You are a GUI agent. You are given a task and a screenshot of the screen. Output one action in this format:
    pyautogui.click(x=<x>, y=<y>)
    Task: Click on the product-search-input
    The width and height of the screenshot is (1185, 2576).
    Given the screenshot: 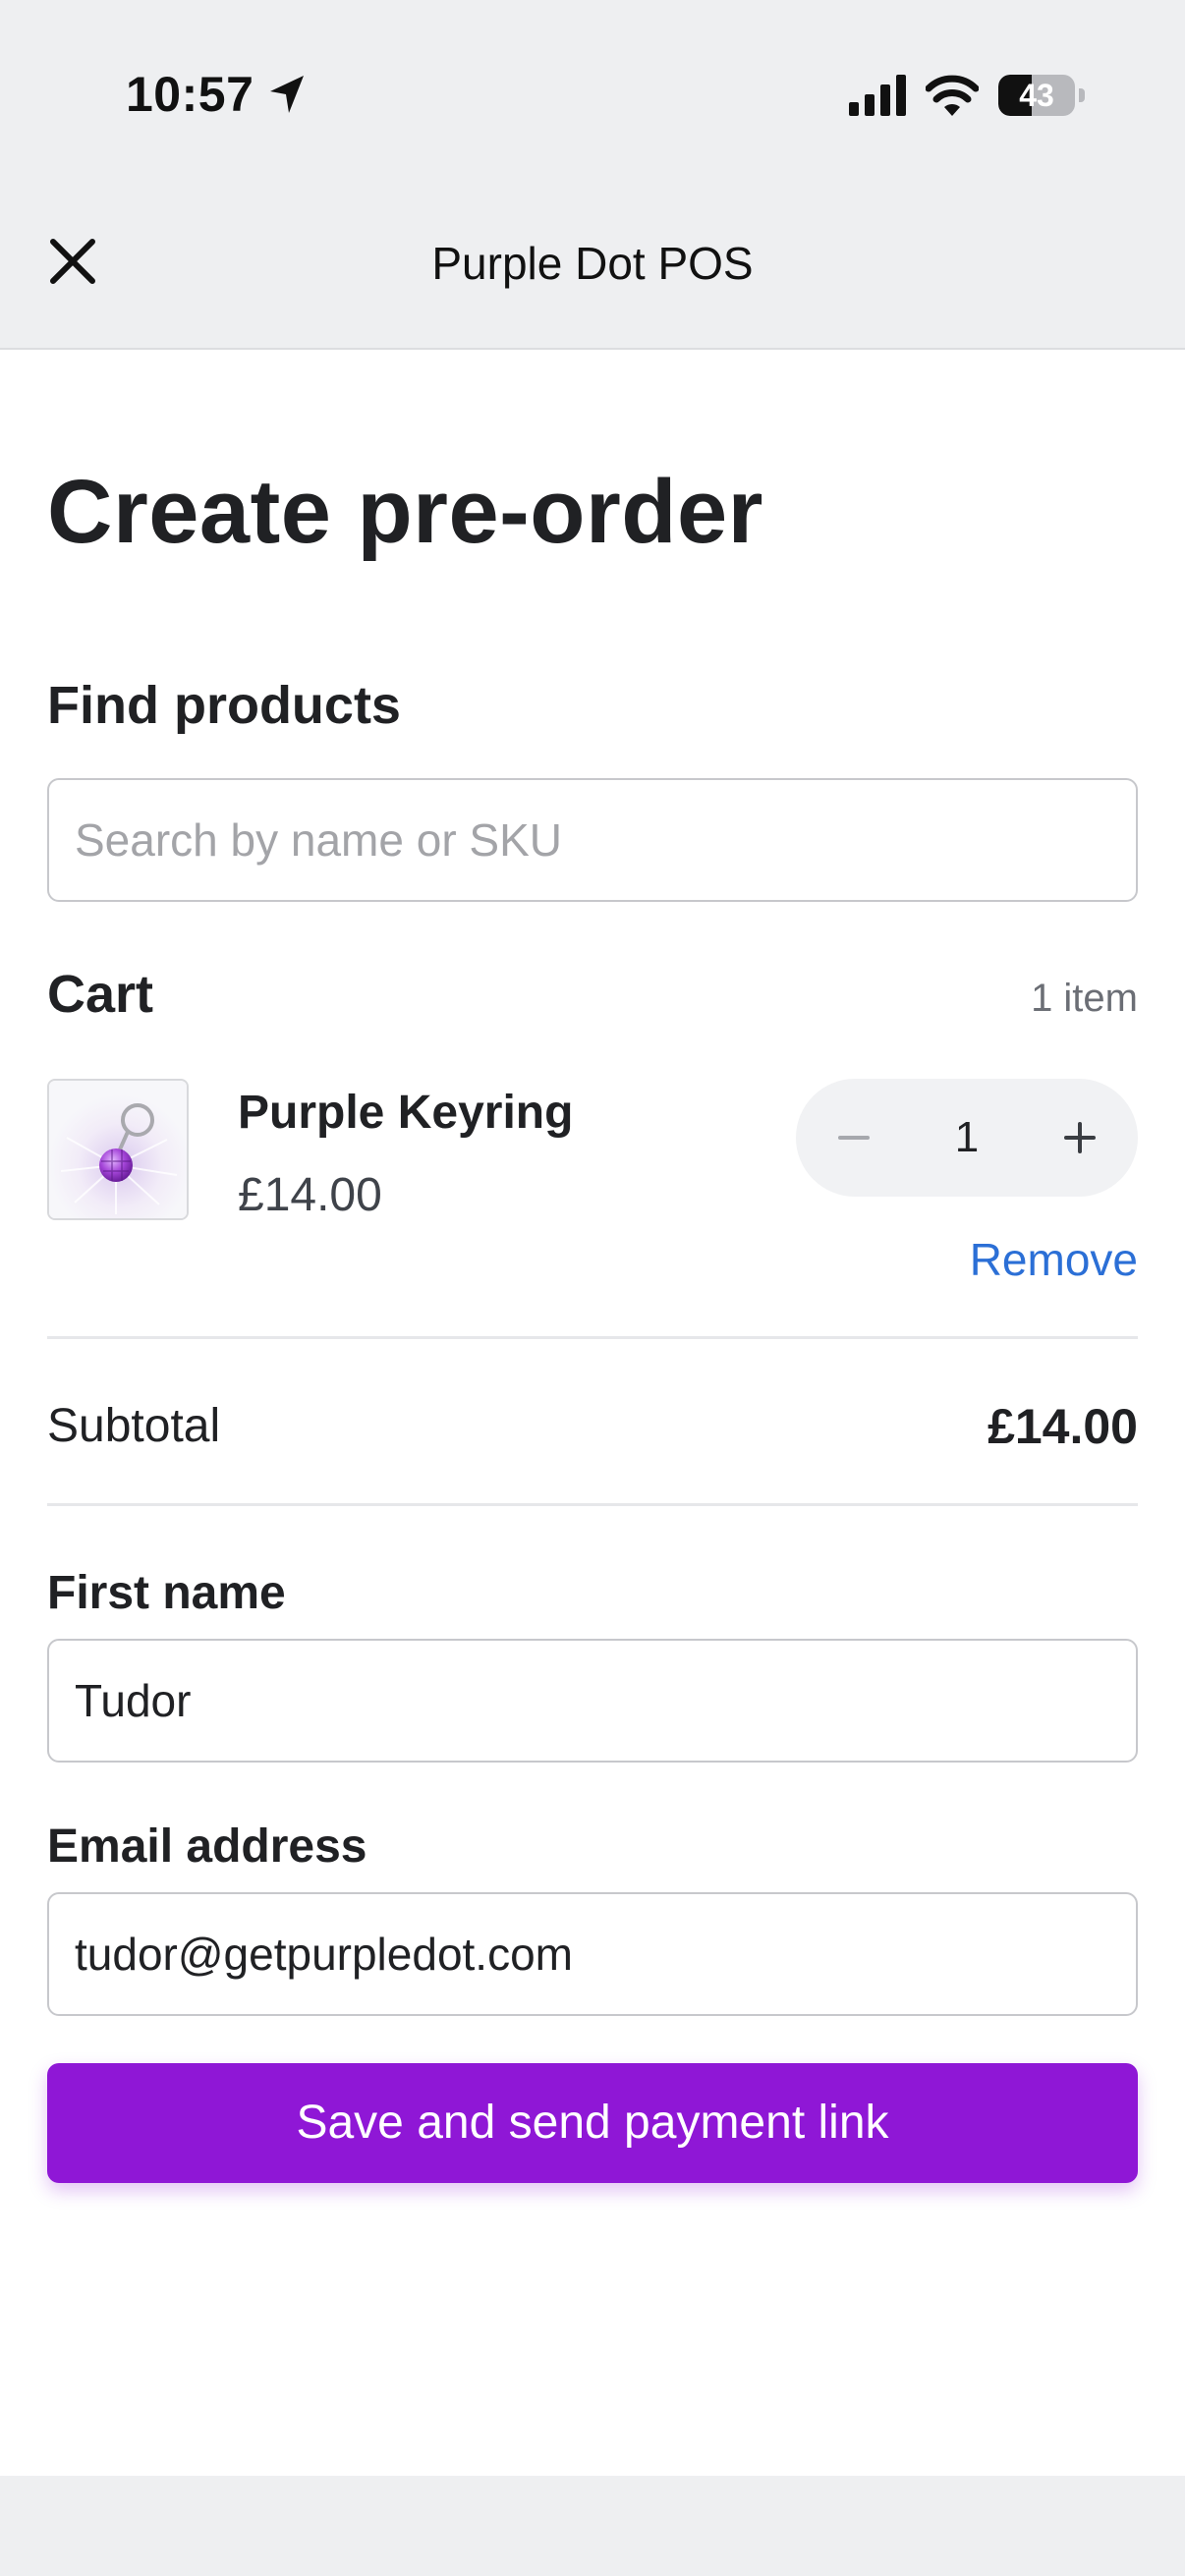 What is the action you would take?
    pyautogui.click(x=592, y=840)
    